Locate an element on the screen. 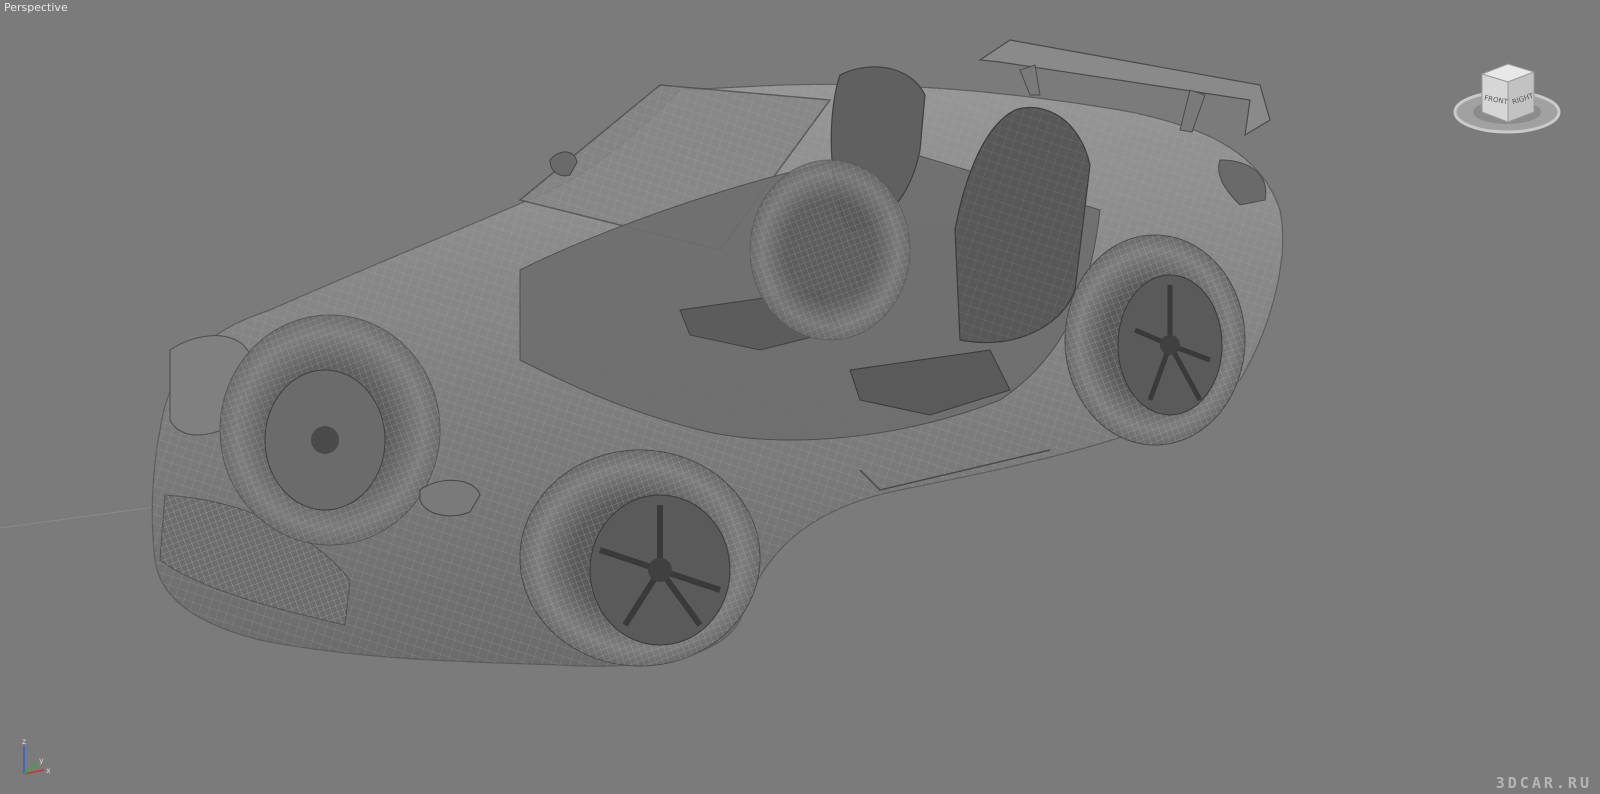 The image size is (1600, 794). front-right-hub is located at coordinates (660, 570).